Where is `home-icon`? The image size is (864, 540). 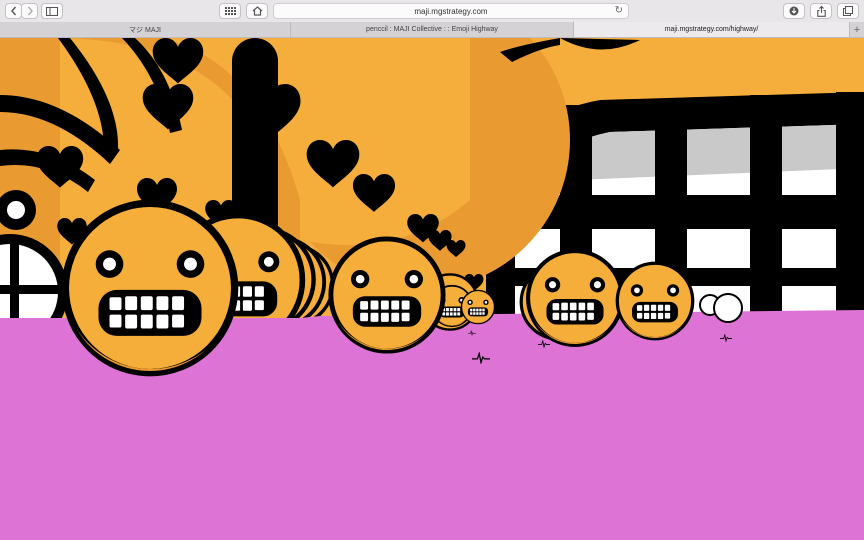
home-icon is located at coordinates (257, 11).